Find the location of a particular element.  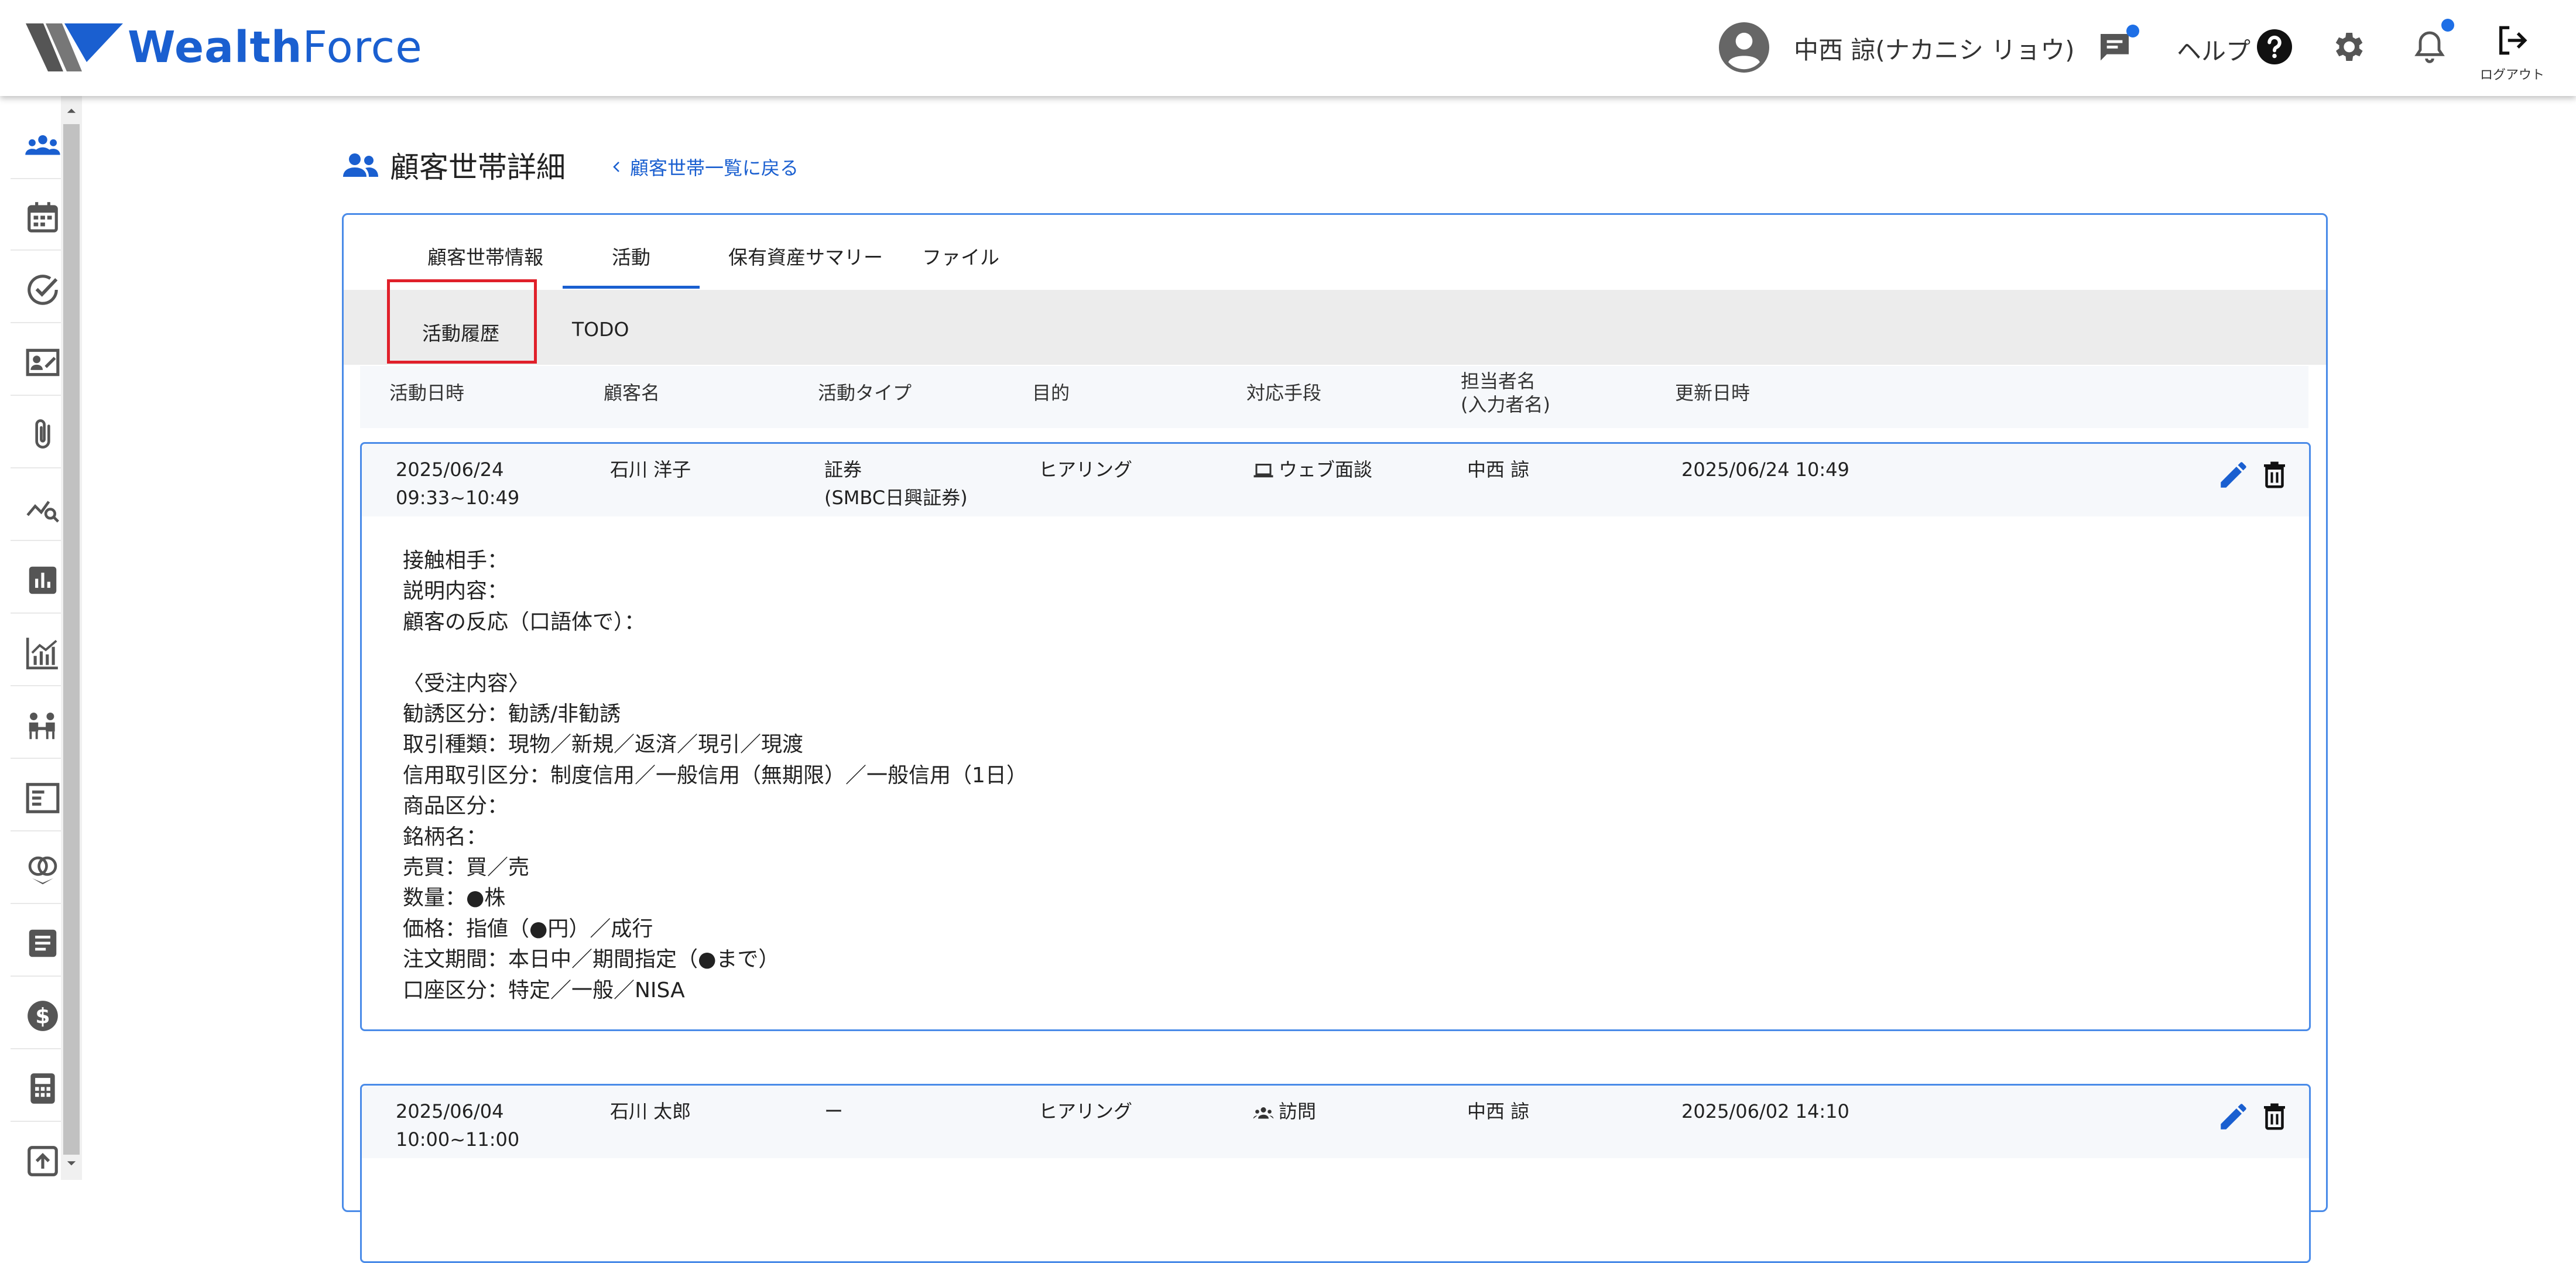

news-icon is located at coordinates (43, 798).